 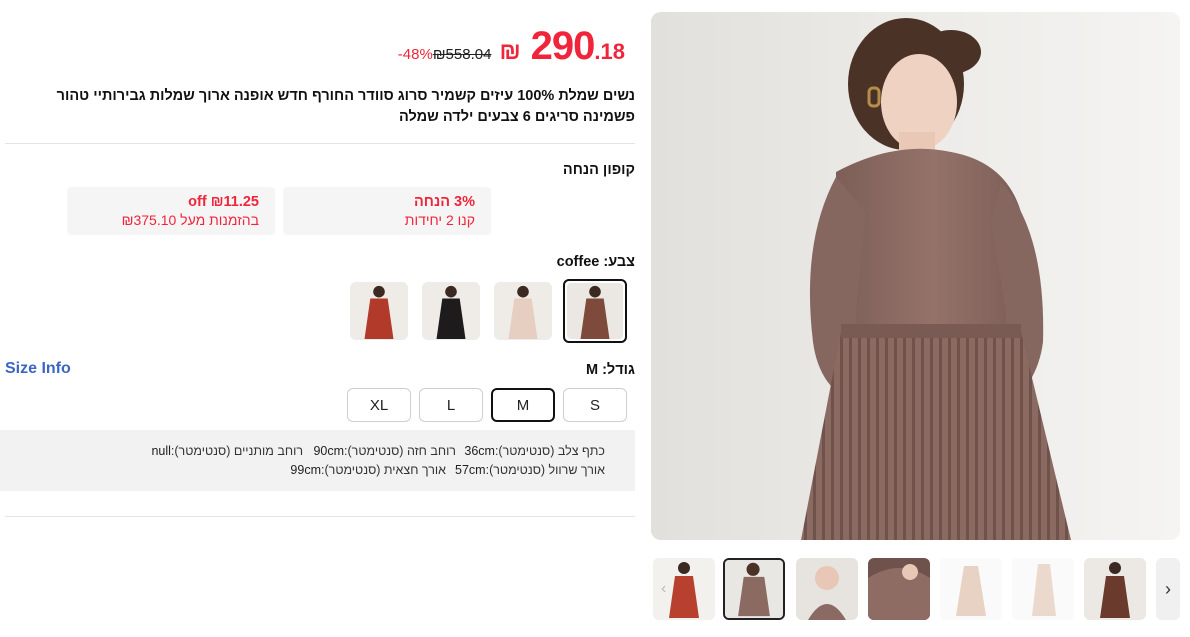 I want to click on coupon-sub-text: בהזמנות מעל ₪375.10, so click(x=190, y=220).